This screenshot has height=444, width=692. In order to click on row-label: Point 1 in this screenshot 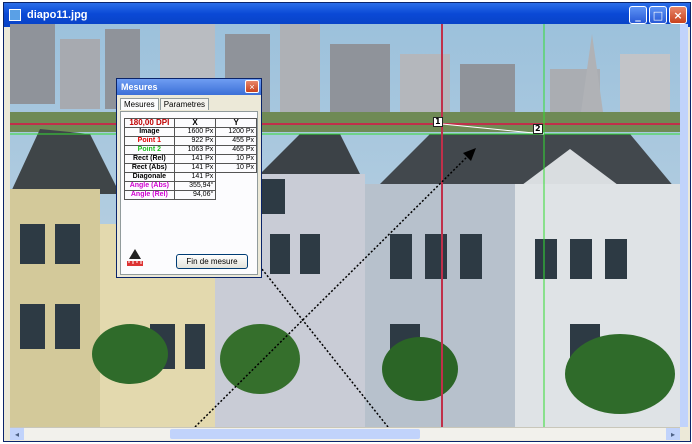, I will do `click(149, 141)`.